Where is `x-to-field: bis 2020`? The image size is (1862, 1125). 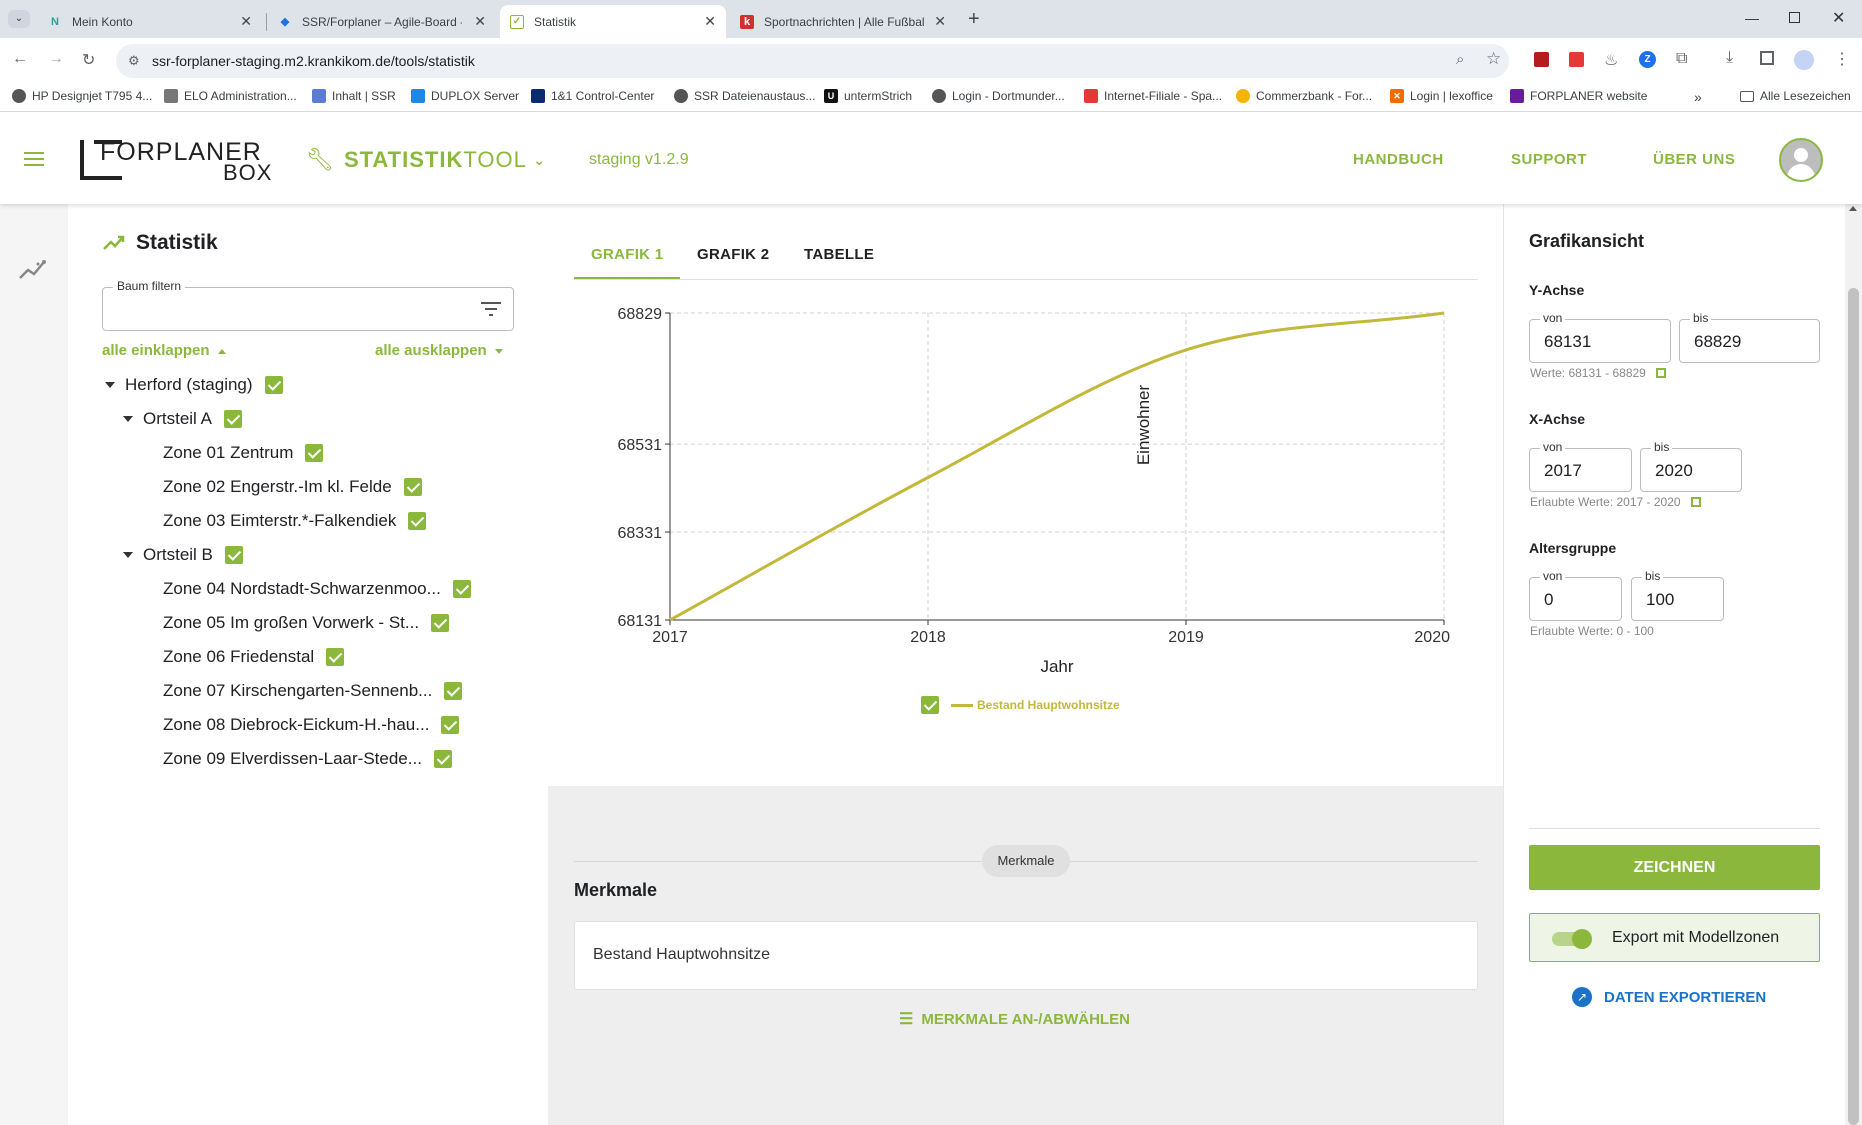
x-to-field: bis 2020 is located at coordinates (1691, 466).